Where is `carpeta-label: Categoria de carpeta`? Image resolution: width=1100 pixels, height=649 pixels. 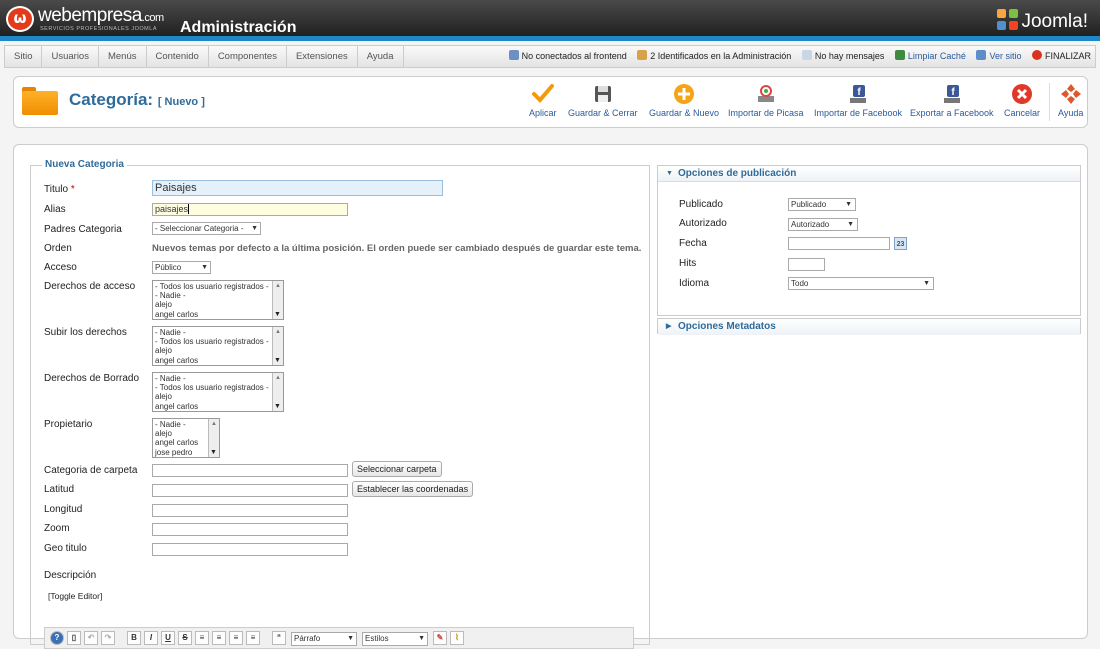
carpeta-label: Categoria de carpeta is located at coordinates (91, 470).